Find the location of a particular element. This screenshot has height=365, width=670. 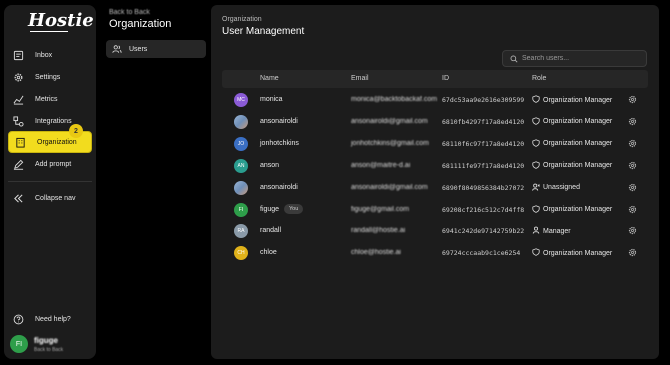

user-id: 6890f8049856384b27072 is located at coordinates (483, 187).